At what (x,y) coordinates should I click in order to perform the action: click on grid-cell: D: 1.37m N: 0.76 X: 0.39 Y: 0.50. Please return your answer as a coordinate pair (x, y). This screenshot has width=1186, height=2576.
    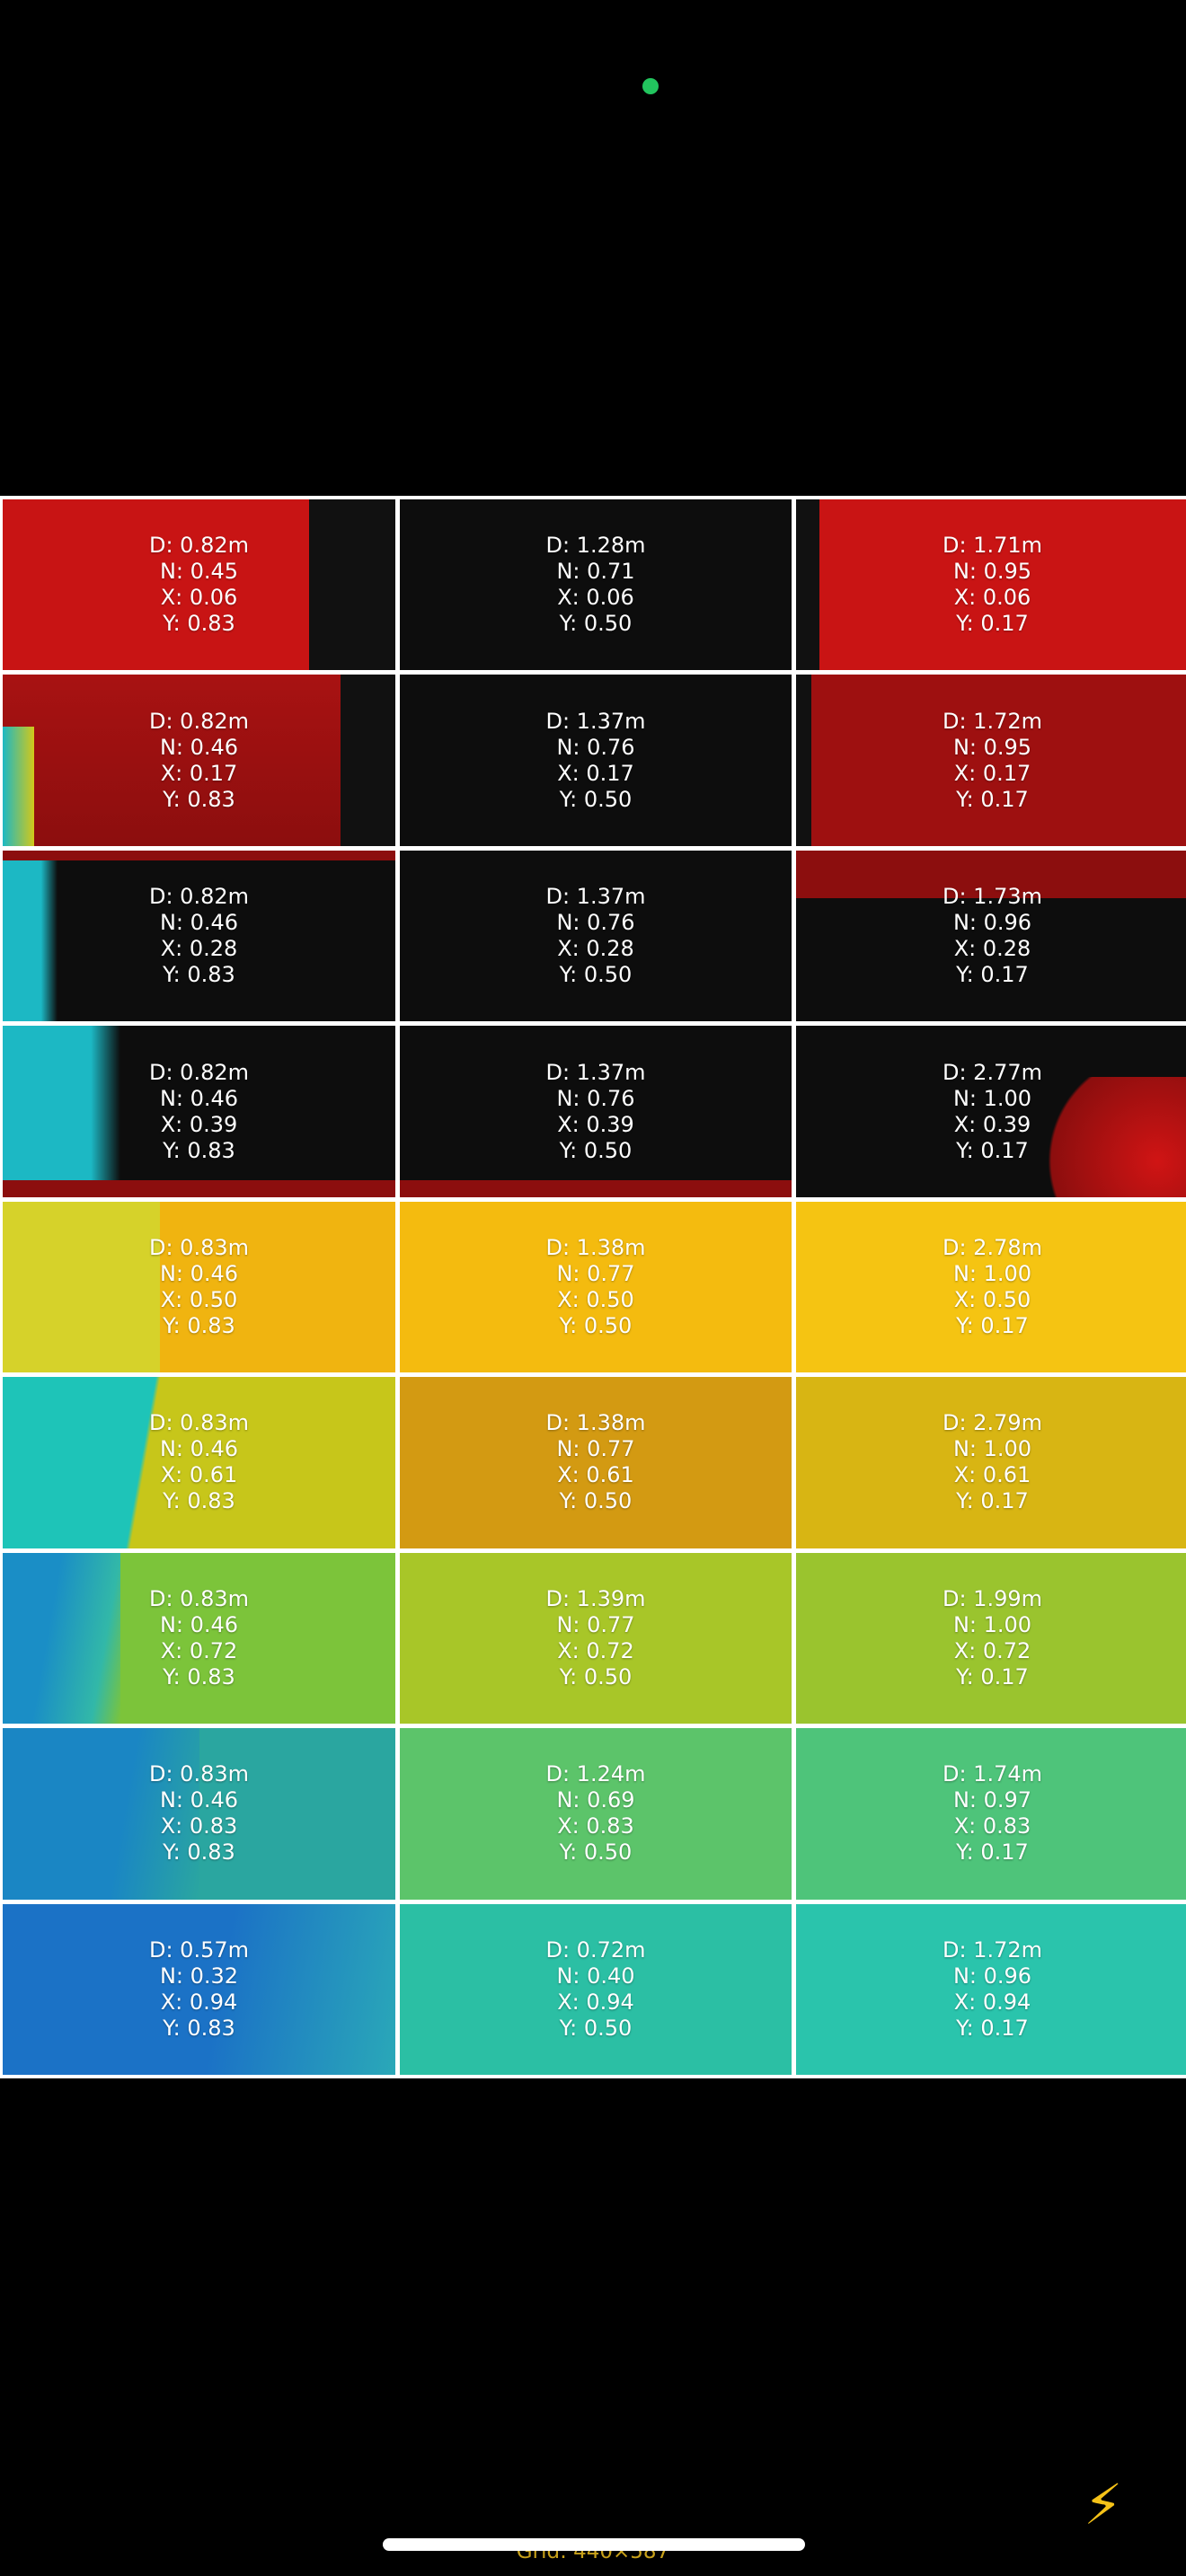
    Looking at the image, I should click on (596, 1111).